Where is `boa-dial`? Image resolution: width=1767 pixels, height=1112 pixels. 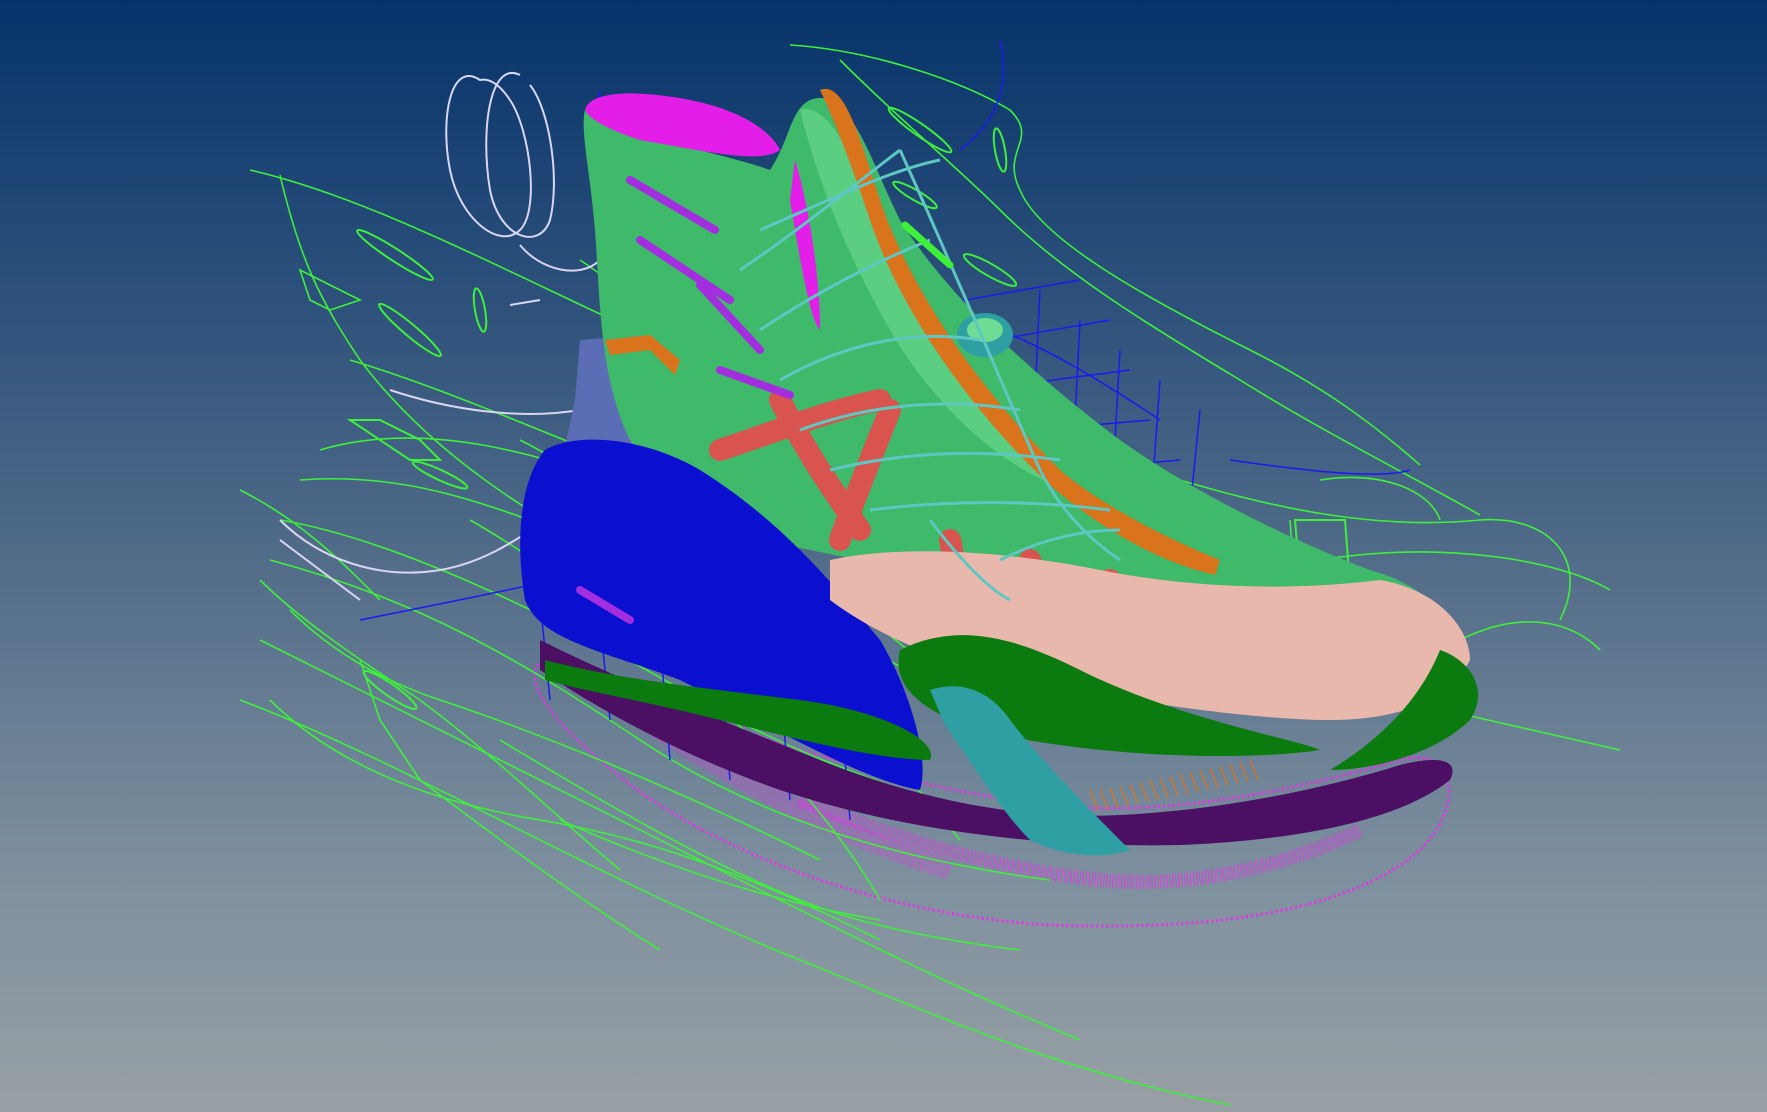 boa-dial is located at coordinates (985, 335).